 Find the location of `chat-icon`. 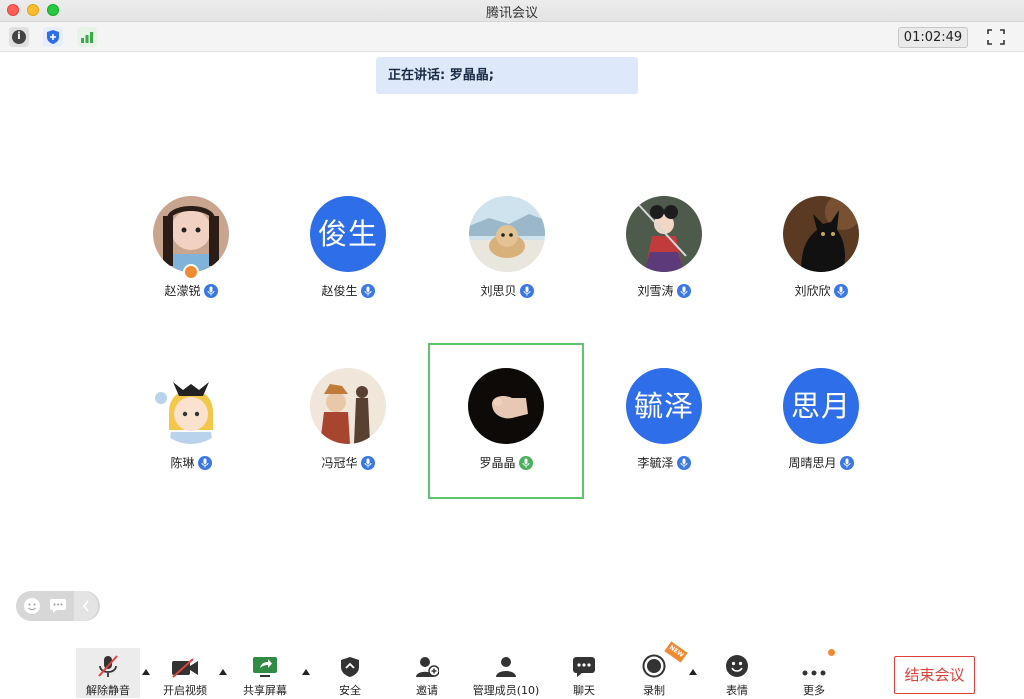

chat-icon is located at coordinates (584, 665).